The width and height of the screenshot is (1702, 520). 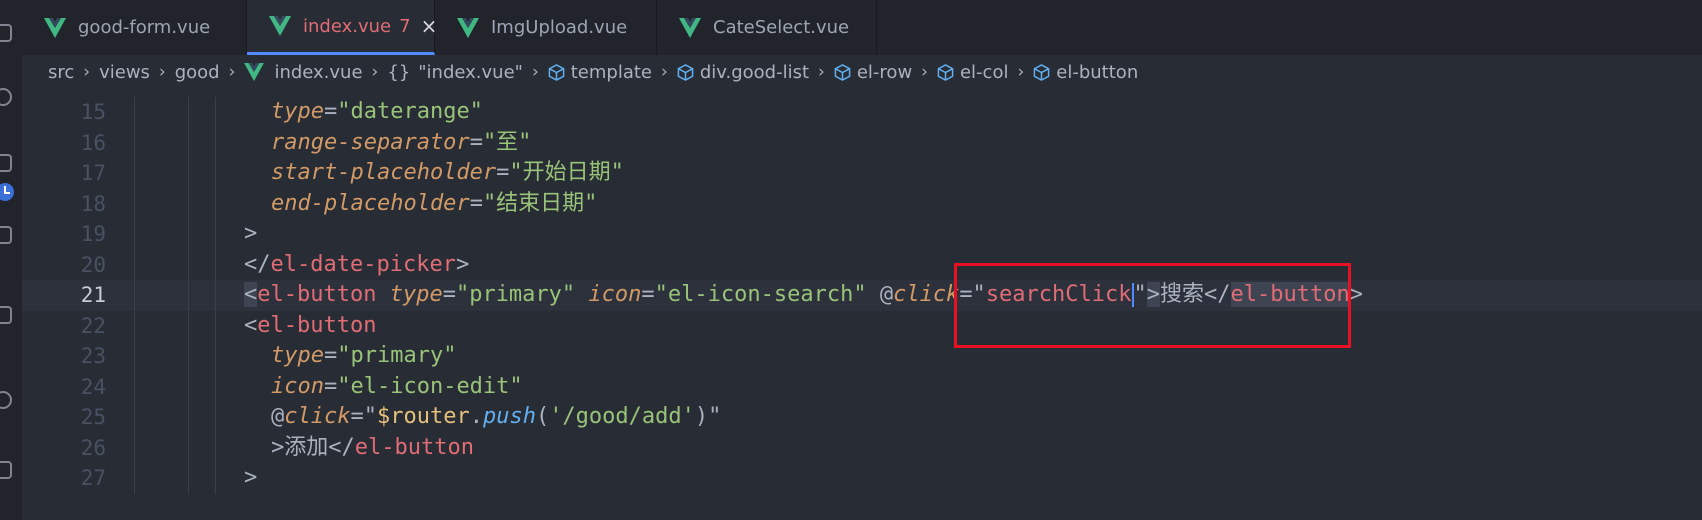 What do you see at coordinates (197, 72) in the screenshot?
I see `breadcrumb-good: good` at bounding box center [197, 72].